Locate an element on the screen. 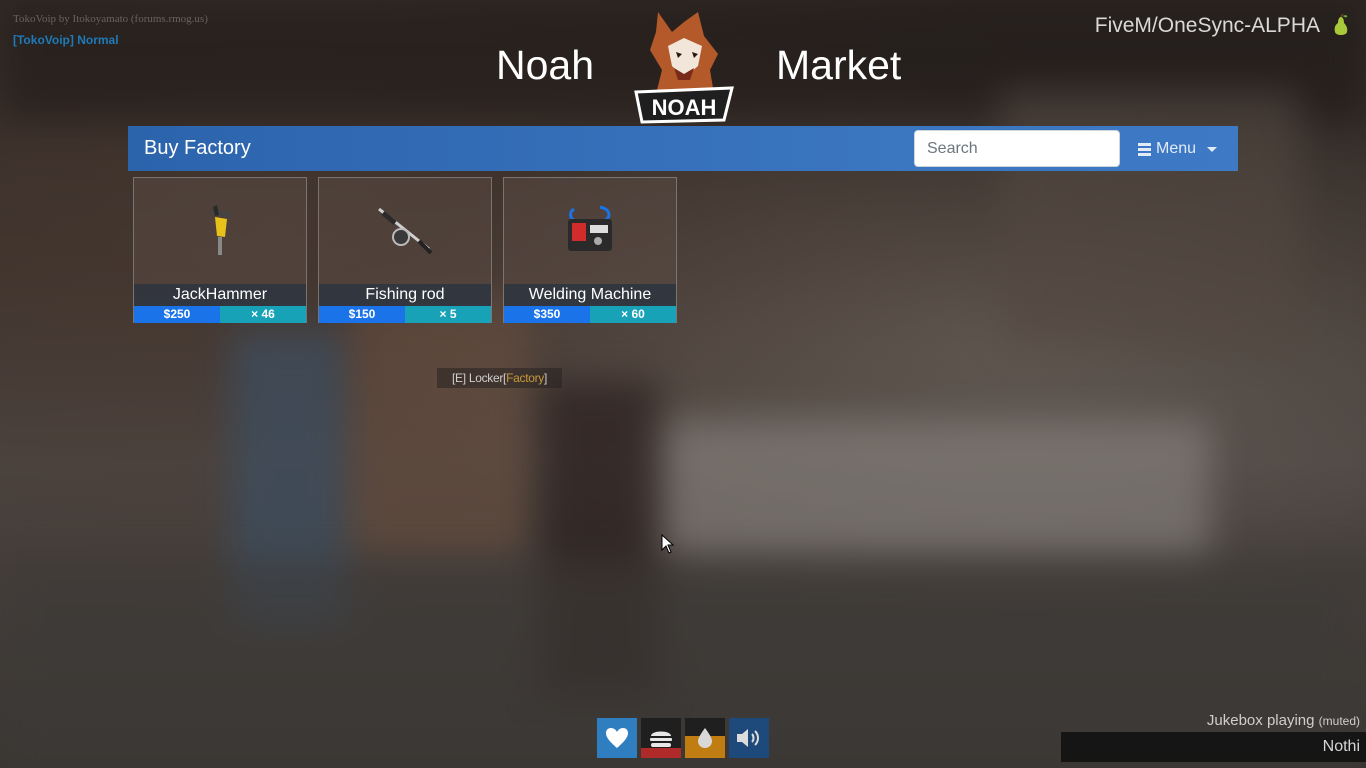 The height and width of the screenshot is (768, 1366). voice-indicator is located at coordinates (749, 738).